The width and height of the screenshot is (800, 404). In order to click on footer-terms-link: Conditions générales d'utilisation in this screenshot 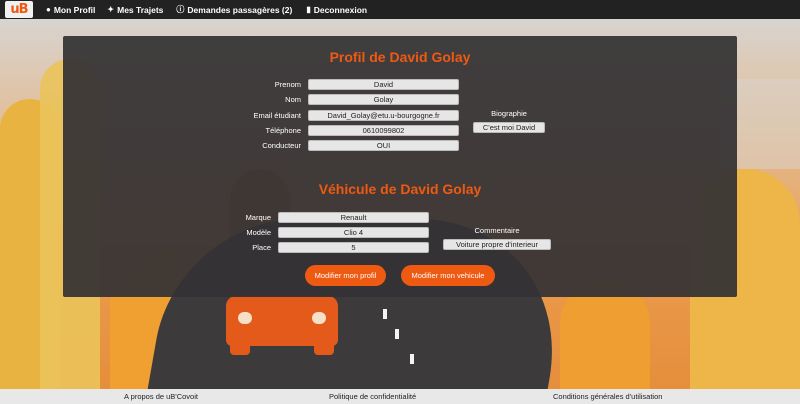, I will do `click(607, 396)`.